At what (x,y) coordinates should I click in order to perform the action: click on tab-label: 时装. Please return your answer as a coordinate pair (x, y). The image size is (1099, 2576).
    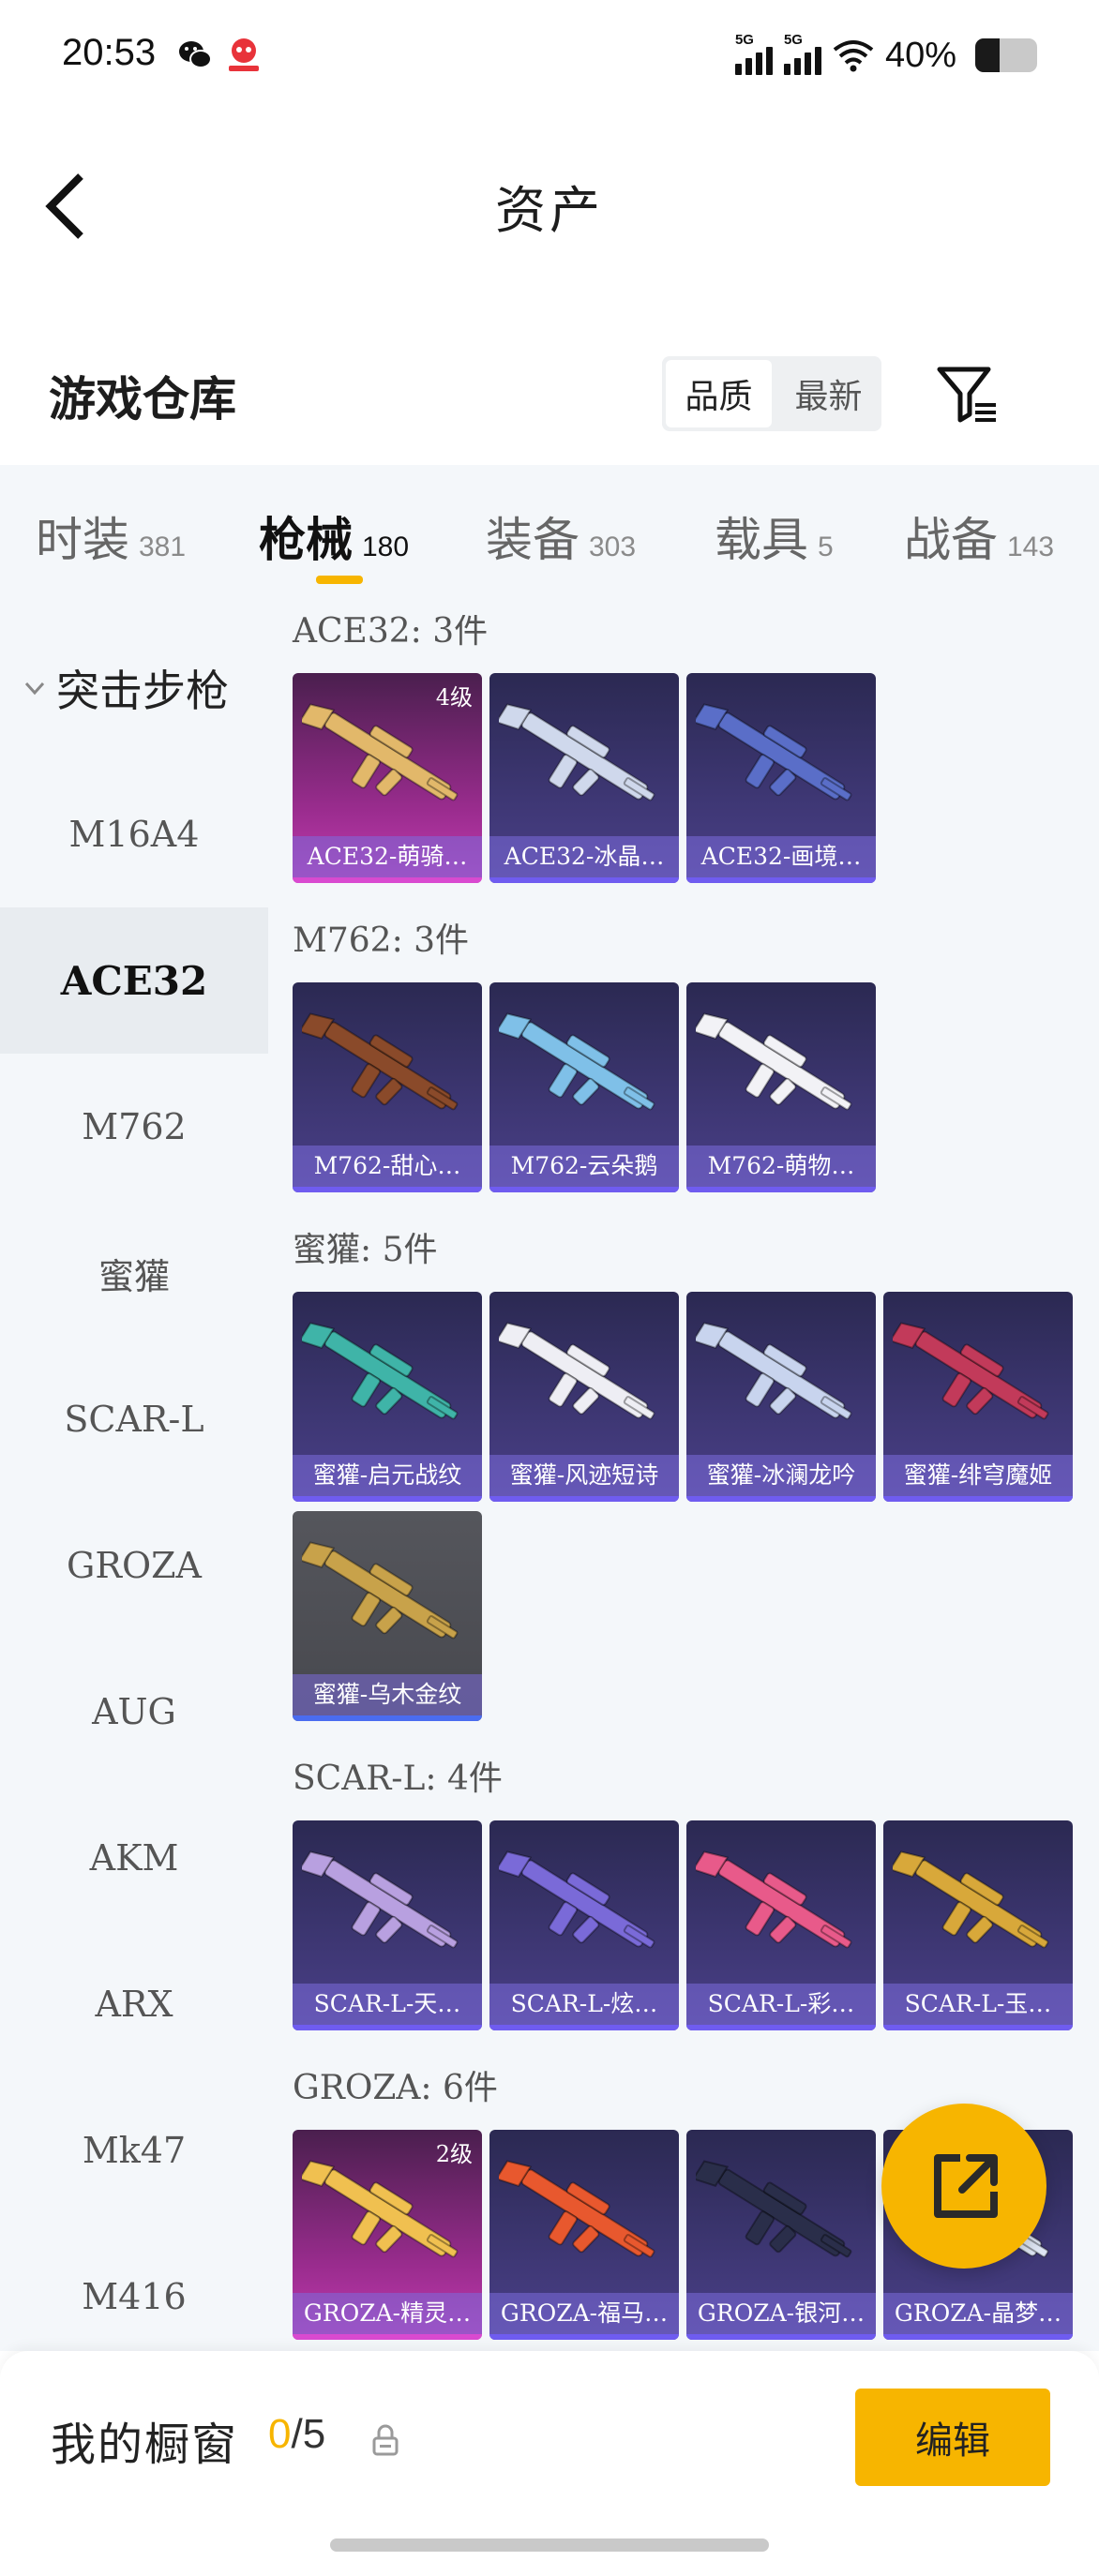
    Looking at the image, I should click on (82, 540).